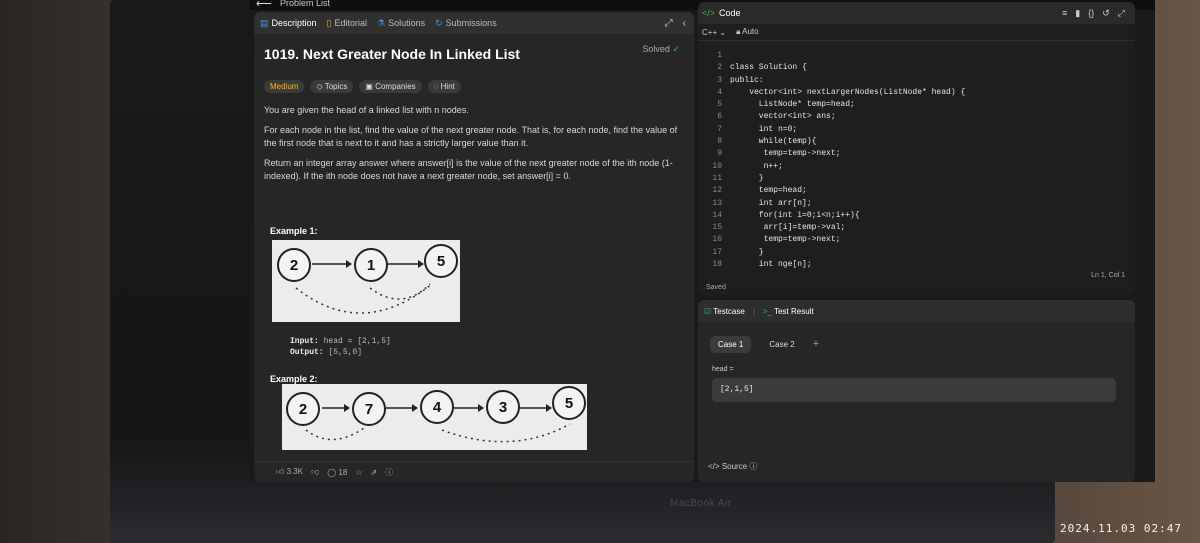 The width and height of the screenshot is (1200, 543). What do you see at coordinates (304, 341) in the screenshot?
I see `input-label: Input:` at bounding box center [304, 341].